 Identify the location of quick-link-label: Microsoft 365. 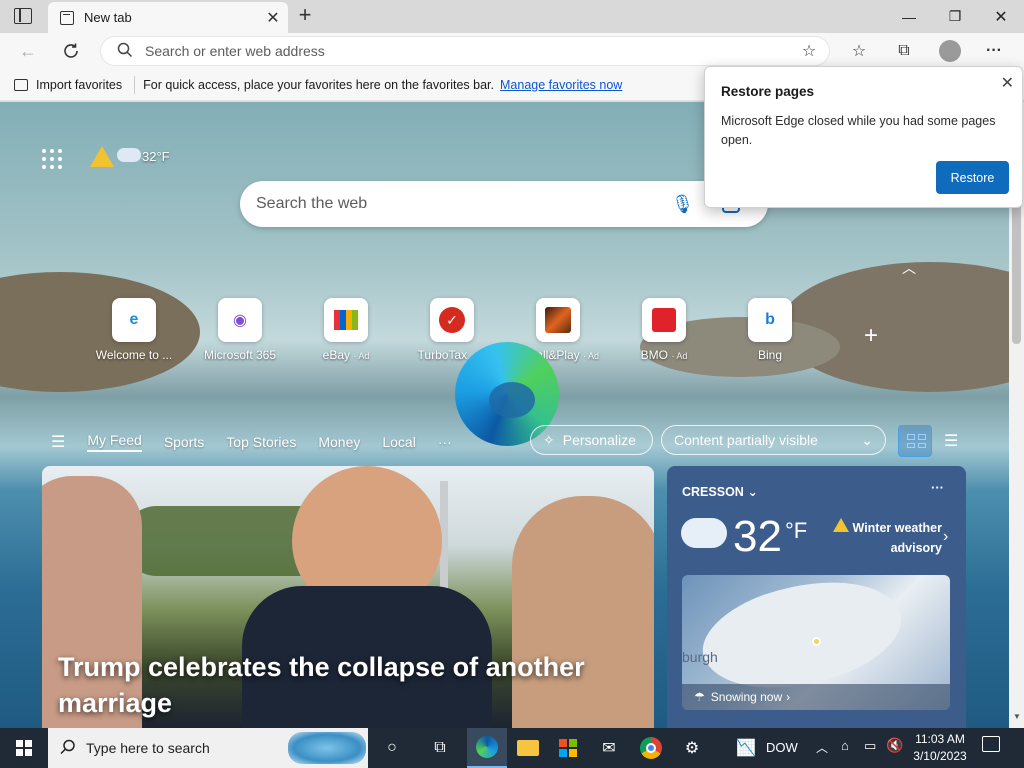
(240, 355).